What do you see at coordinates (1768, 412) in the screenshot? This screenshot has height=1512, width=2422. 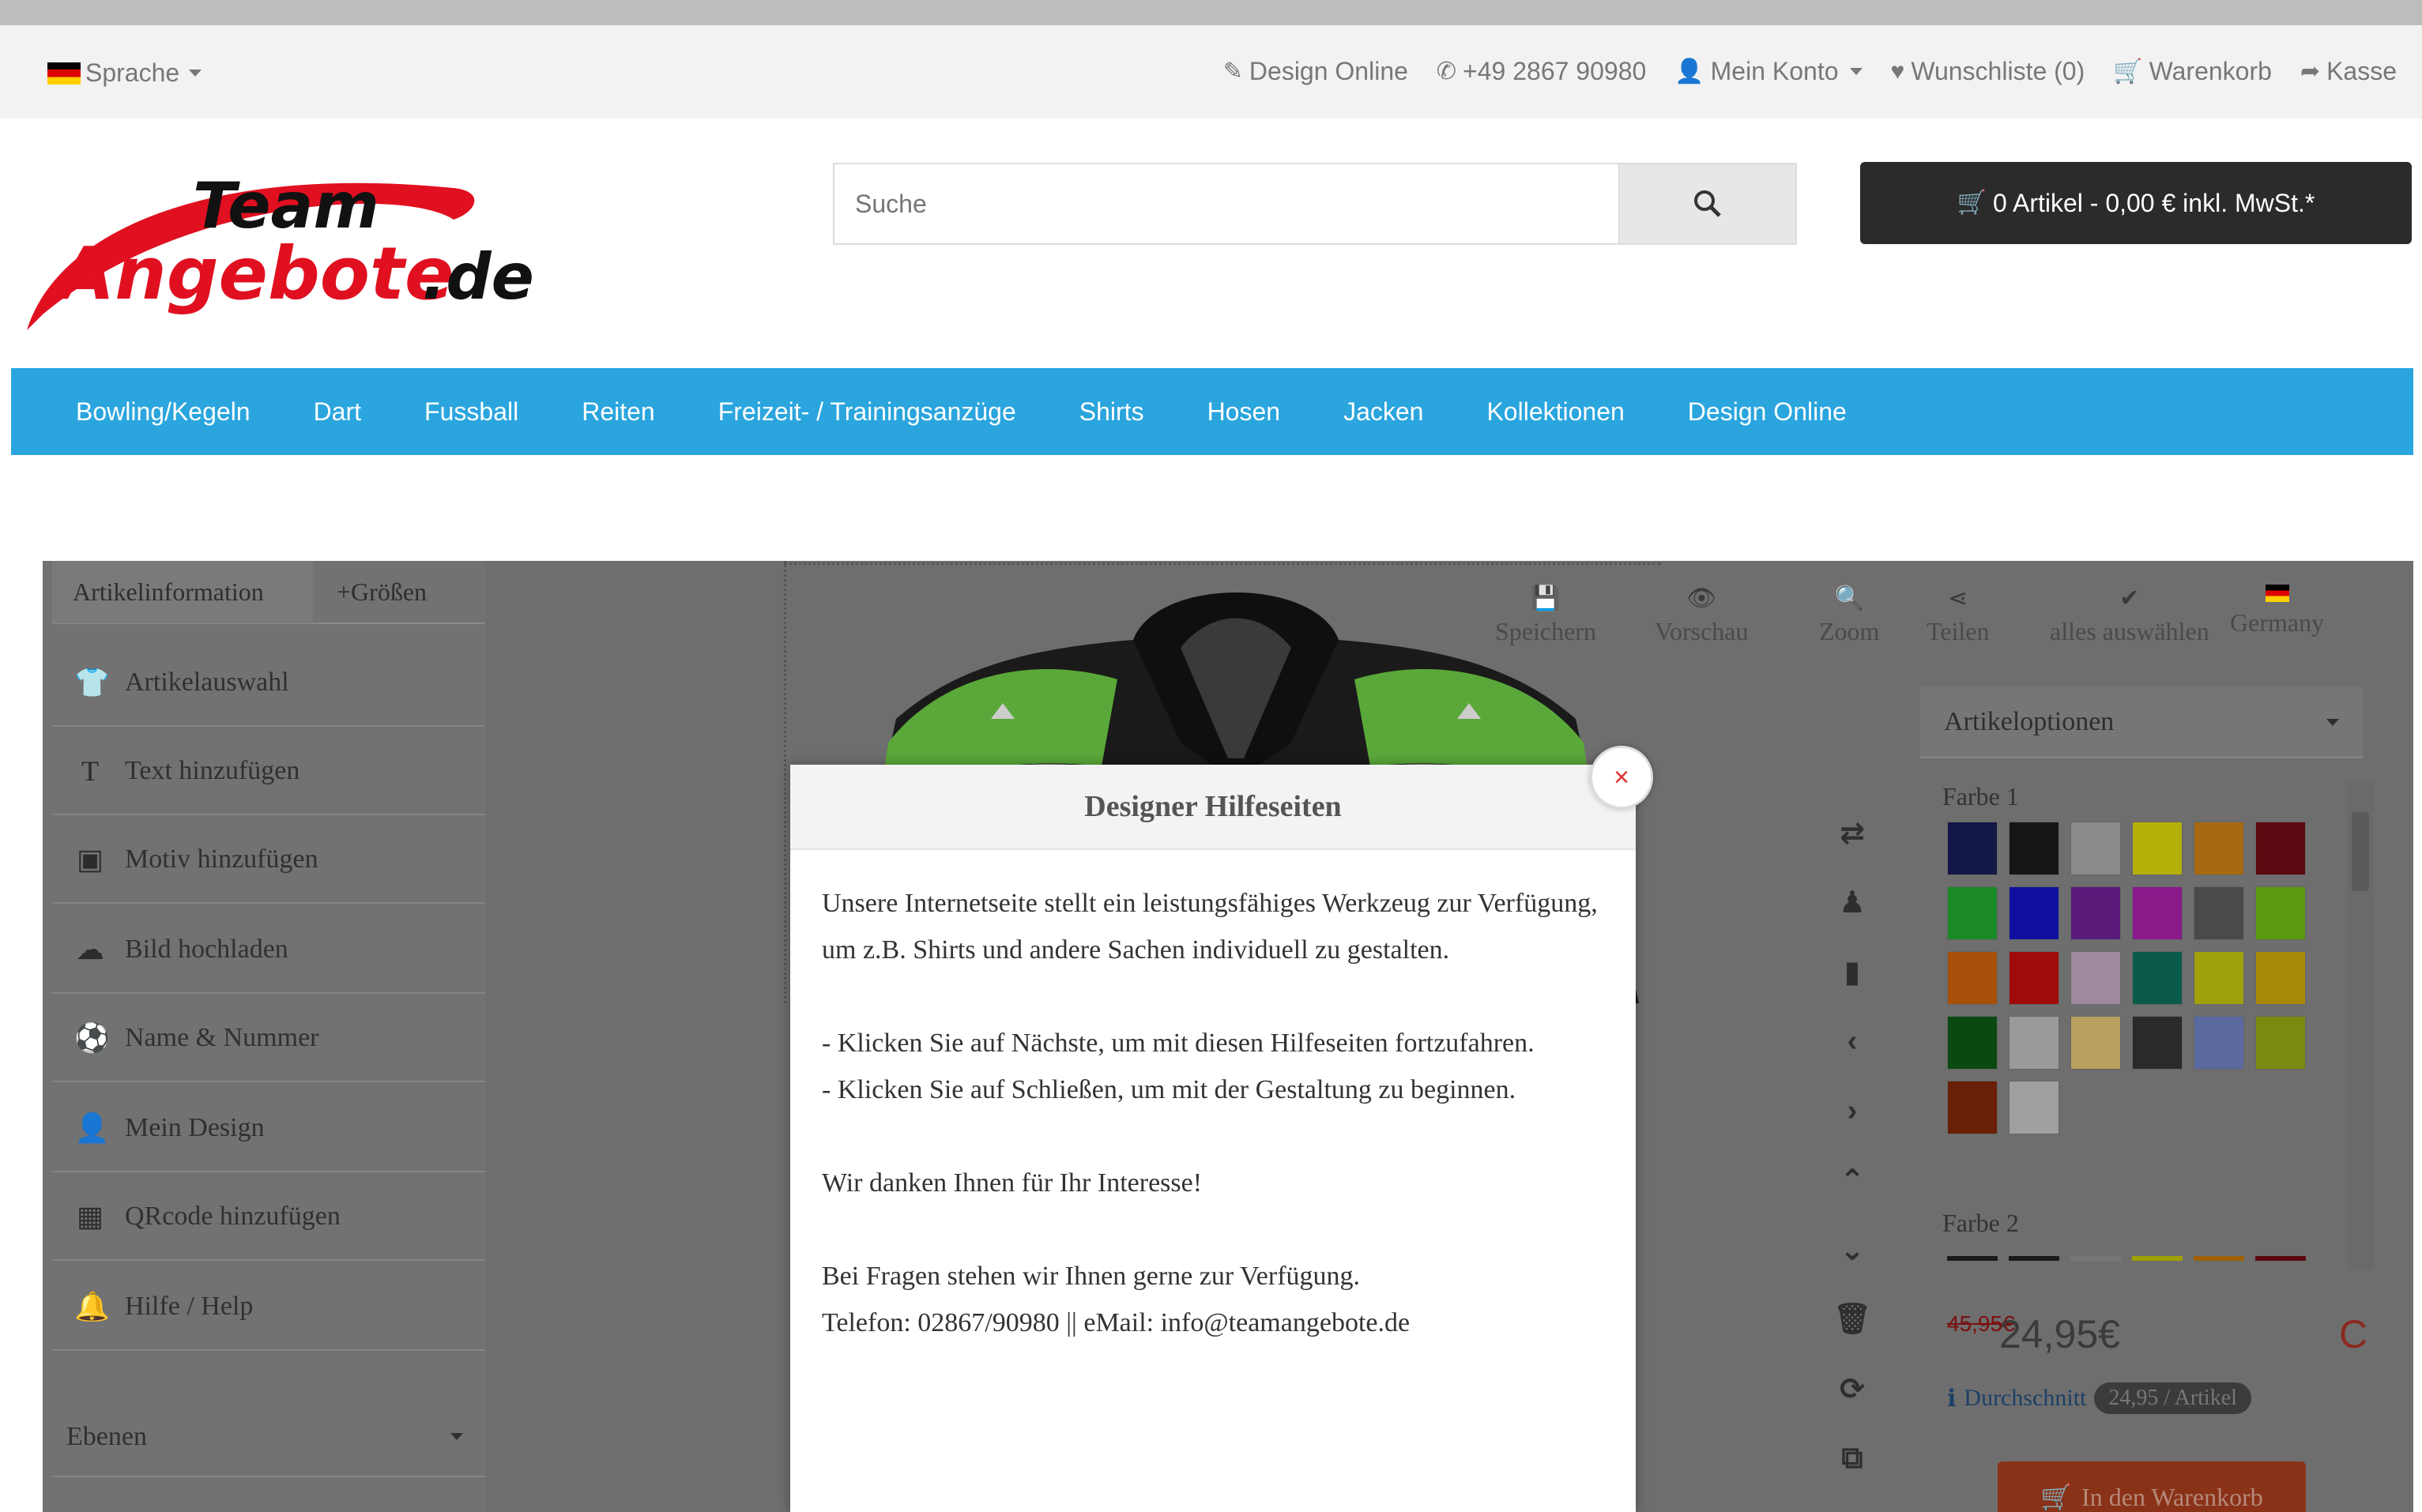 I see `nav-item-design-online: Design Online` at bounding box center [1768, 412].